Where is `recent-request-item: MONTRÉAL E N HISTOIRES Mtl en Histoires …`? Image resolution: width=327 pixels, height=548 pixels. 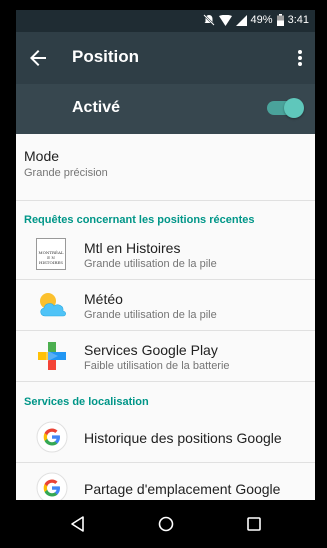
recent-request-item: MONTRÉAL E N HISTOIRES Mtl en Histoires … is located at coordinates (165, 254).